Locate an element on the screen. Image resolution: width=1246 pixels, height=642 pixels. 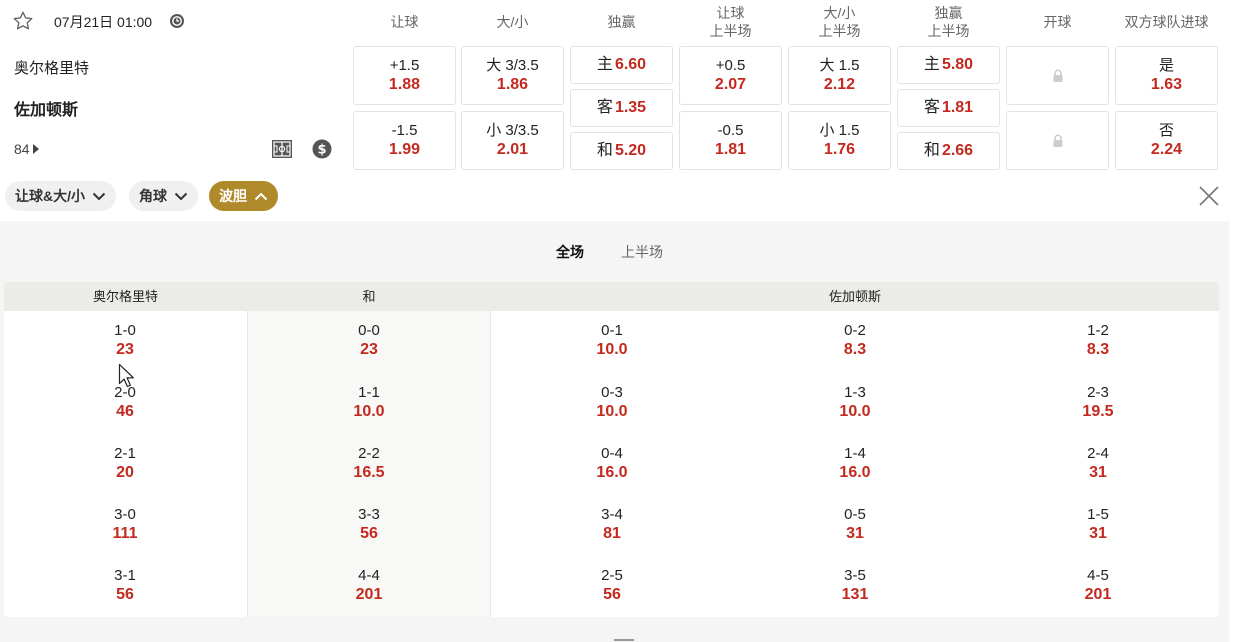
score-cell: 3-4 81 is located at coordinates (612, 525).